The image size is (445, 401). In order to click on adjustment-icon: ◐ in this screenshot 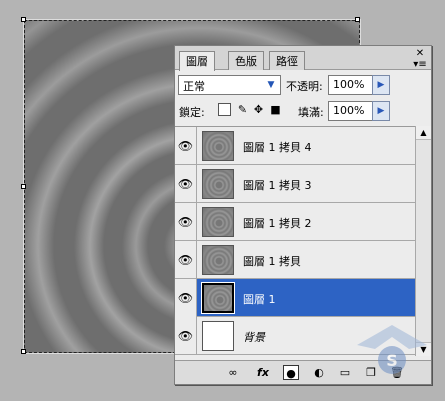, I will do `click(319, 372)`.